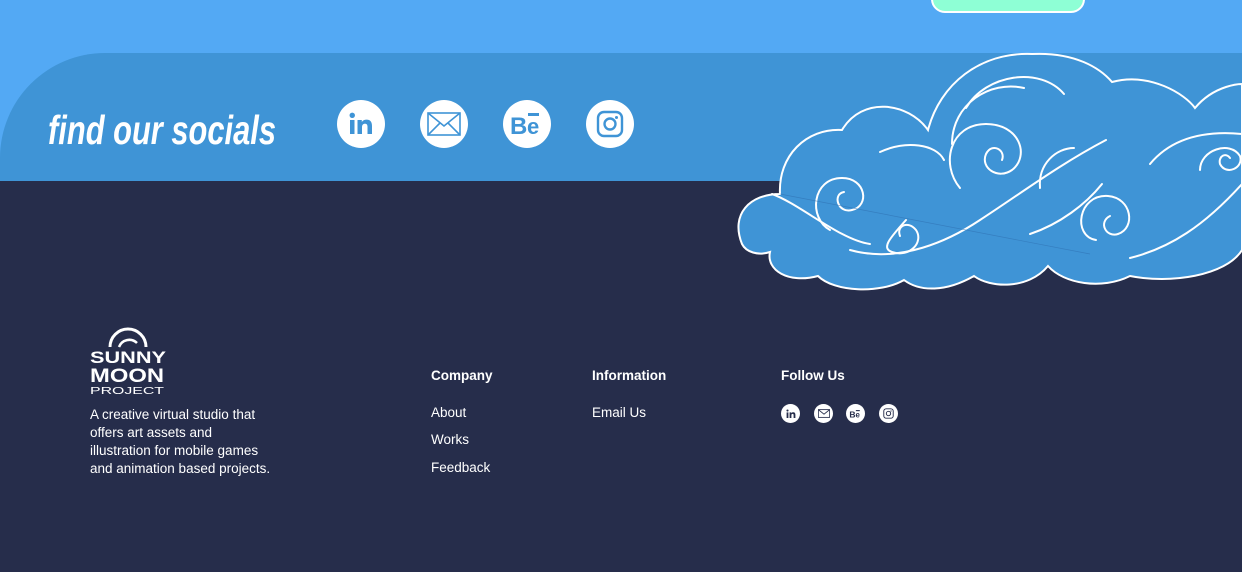 This screenshot has height=572, width=1242. What do you see at coordinates (462, 375) in the screenshot?
I see `company-column-title: Company` at bounding box center [462, 375].